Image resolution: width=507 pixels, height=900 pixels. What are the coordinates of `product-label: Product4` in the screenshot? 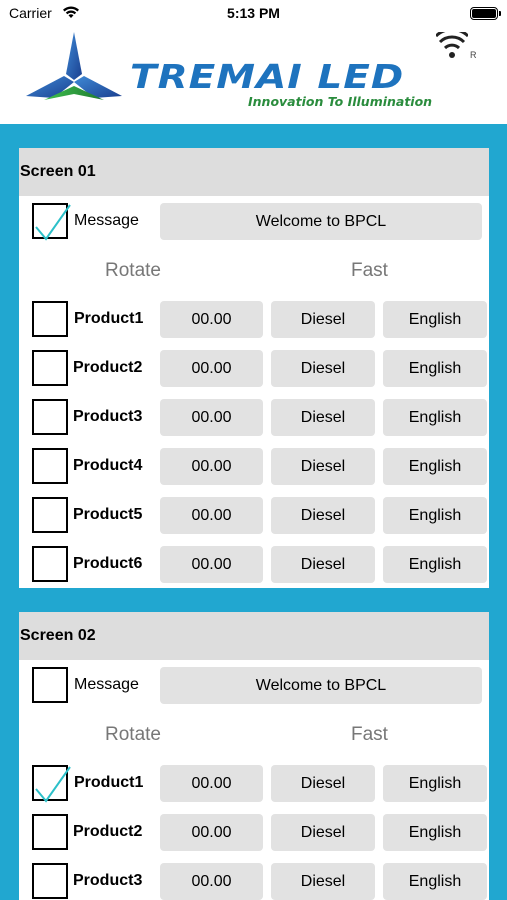 It's located at (108, 465).